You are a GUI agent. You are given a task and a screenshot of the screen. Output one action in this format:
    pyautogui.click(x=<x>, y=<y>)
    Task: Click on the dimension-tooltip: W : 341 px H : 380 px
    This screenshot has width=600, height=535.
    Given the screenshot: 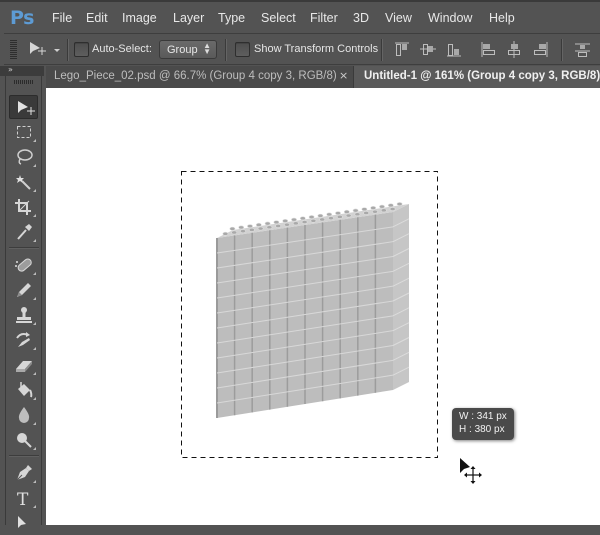 What is the action you would take?
    pyautogui.click(x=483, y=424)
    